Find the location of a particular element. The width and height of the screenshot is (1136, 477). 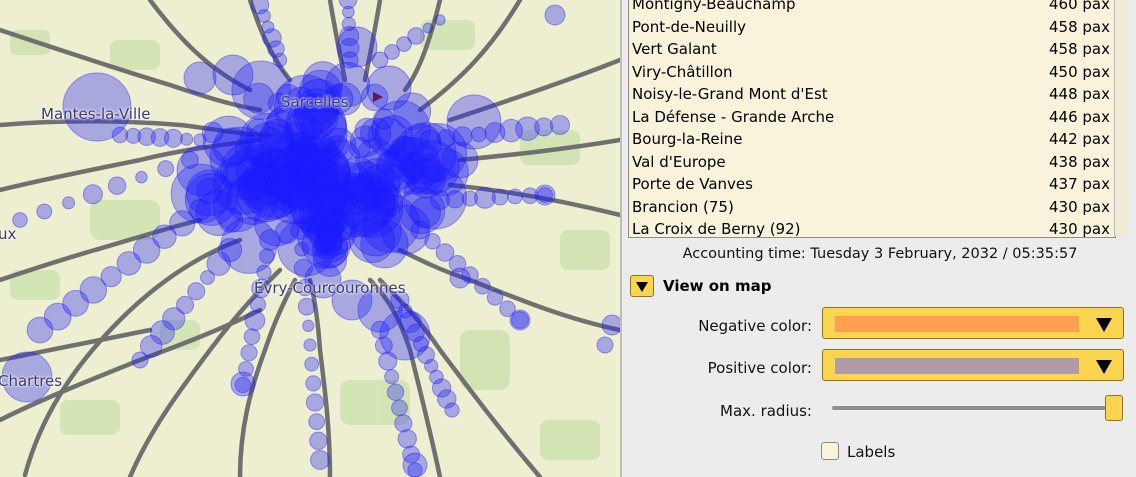

station-name: La Croix de Berny (92) is located at coordinates (716, 229).